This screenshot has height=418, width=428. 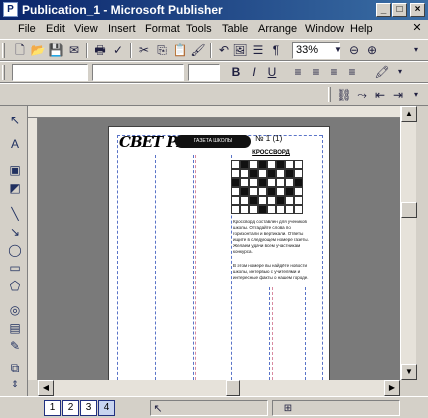 What do you see at coordinates (88, 408) in the screenshot?
I see `page-tab-3: 3` at bounding box center [88, 408].